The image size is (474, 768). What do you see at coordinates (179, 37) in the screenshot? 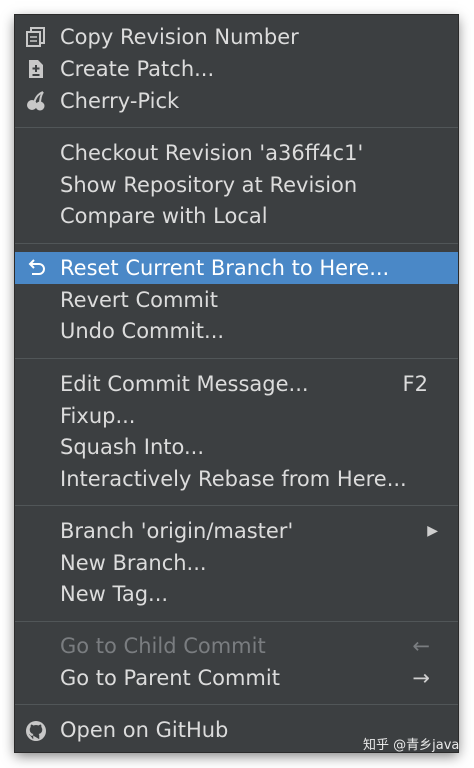
I see `menu-item-label: Copy Revision Number` at bounding box center [179, 37].